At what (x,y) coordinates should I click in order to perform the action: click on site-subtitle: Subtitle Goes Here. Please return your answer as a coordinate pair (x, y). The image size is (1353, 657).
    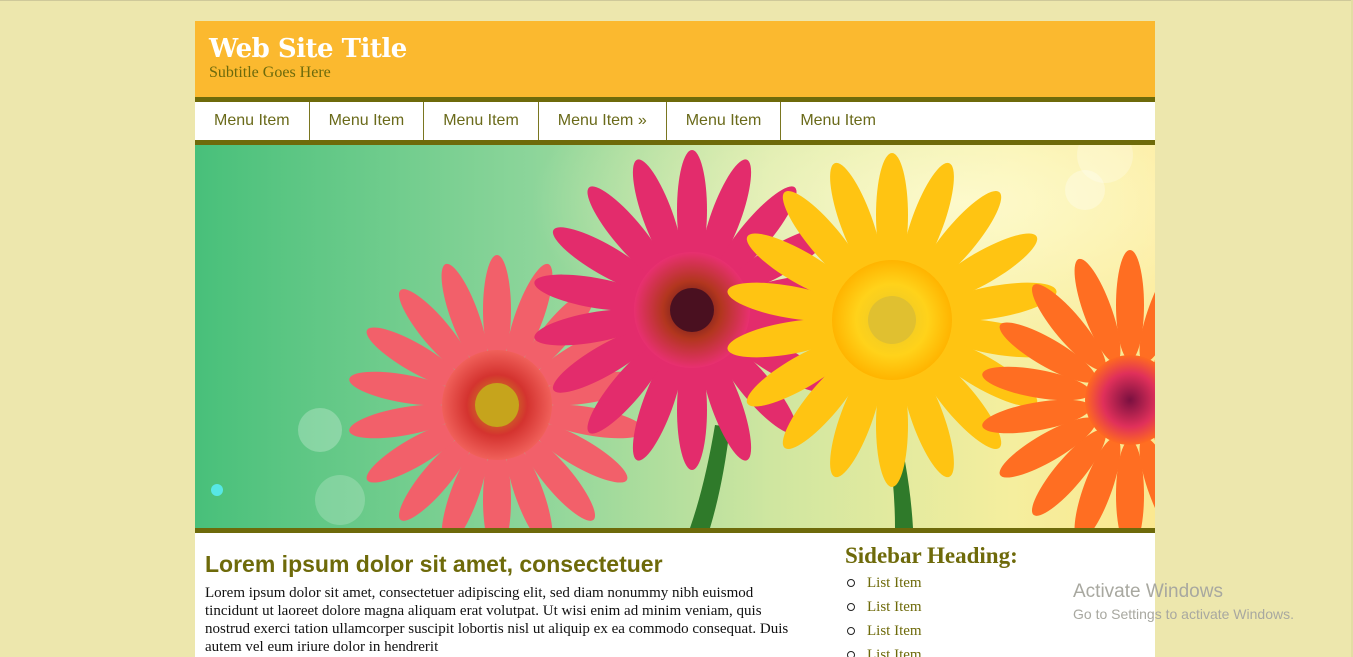
    Looking at the image, I should click on (270, 72).